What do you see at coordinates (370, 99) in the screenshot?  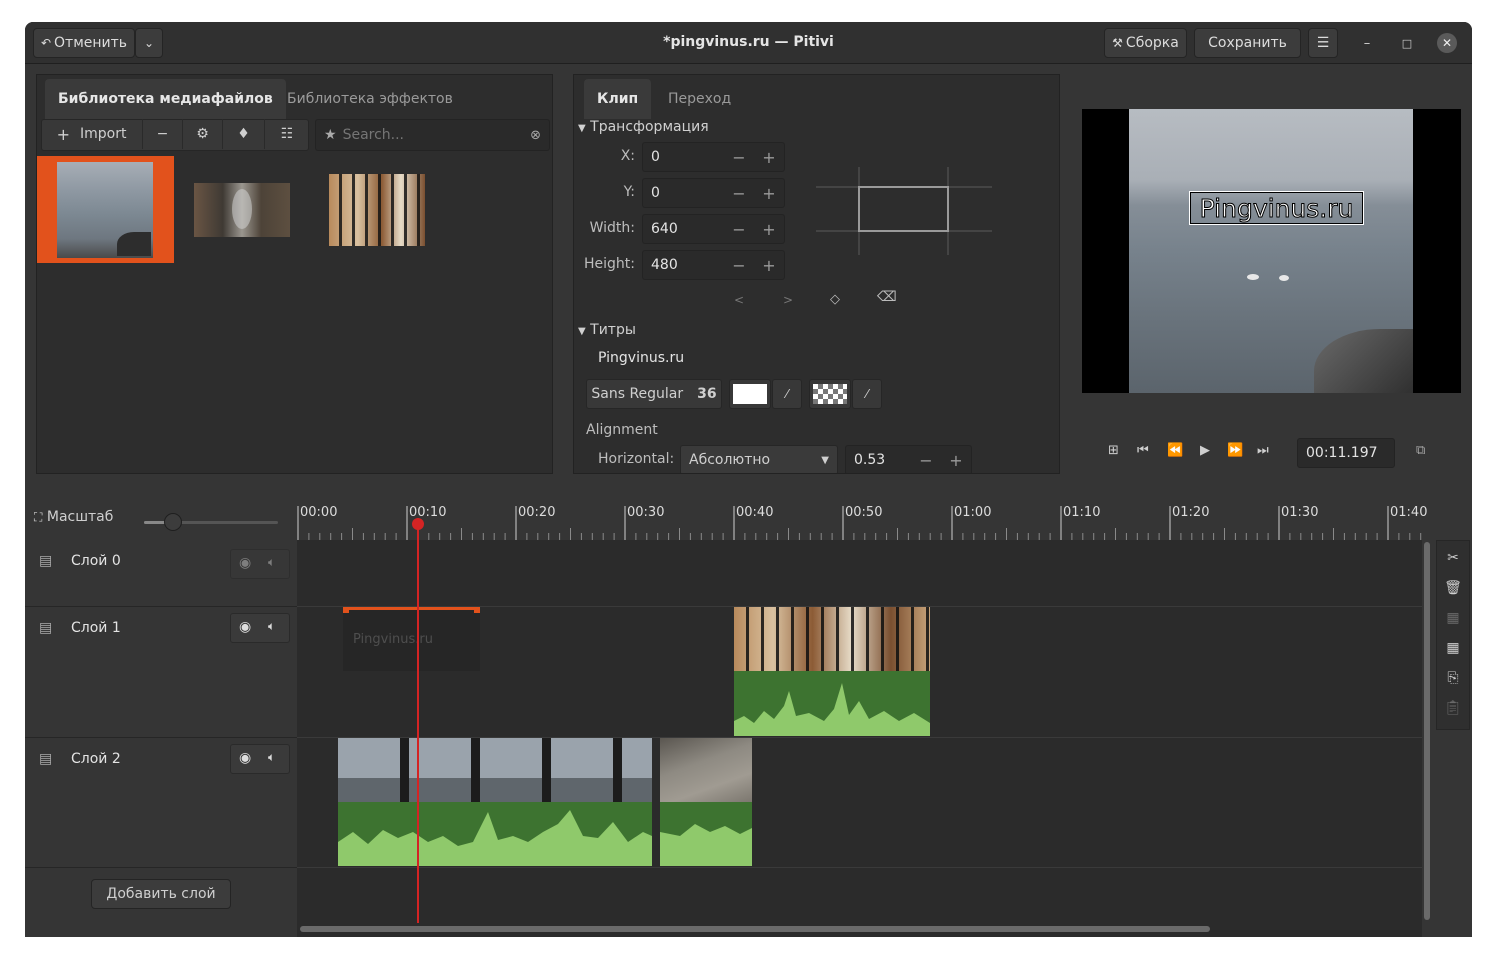 I see `tab-effects-library: Библиотека эффектов` at bounding box center [370, 99].